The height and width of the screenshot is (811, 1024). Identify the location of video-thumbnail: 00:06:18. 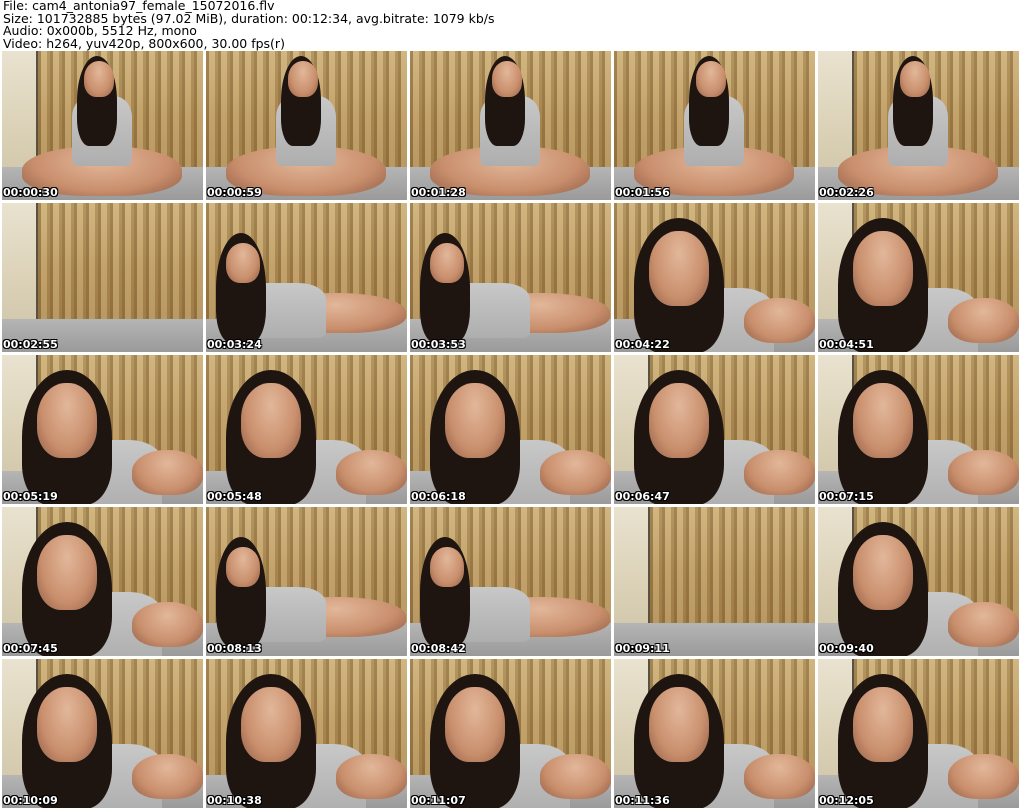
(510, 429).